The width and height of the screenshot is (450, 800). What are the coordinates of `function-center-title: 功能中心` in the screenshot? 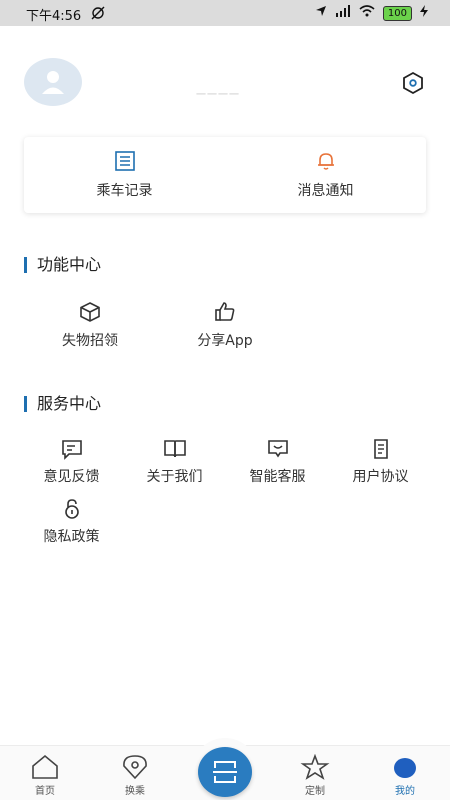 It's located at (62, 265).